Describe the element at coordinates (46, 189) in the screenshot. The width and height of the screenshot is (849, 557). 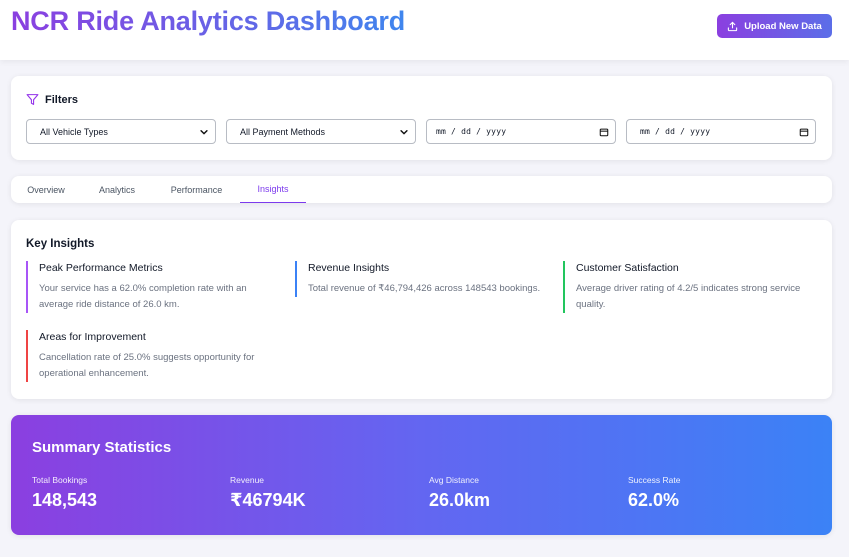
I see `tab-overview: Overview` at that location.